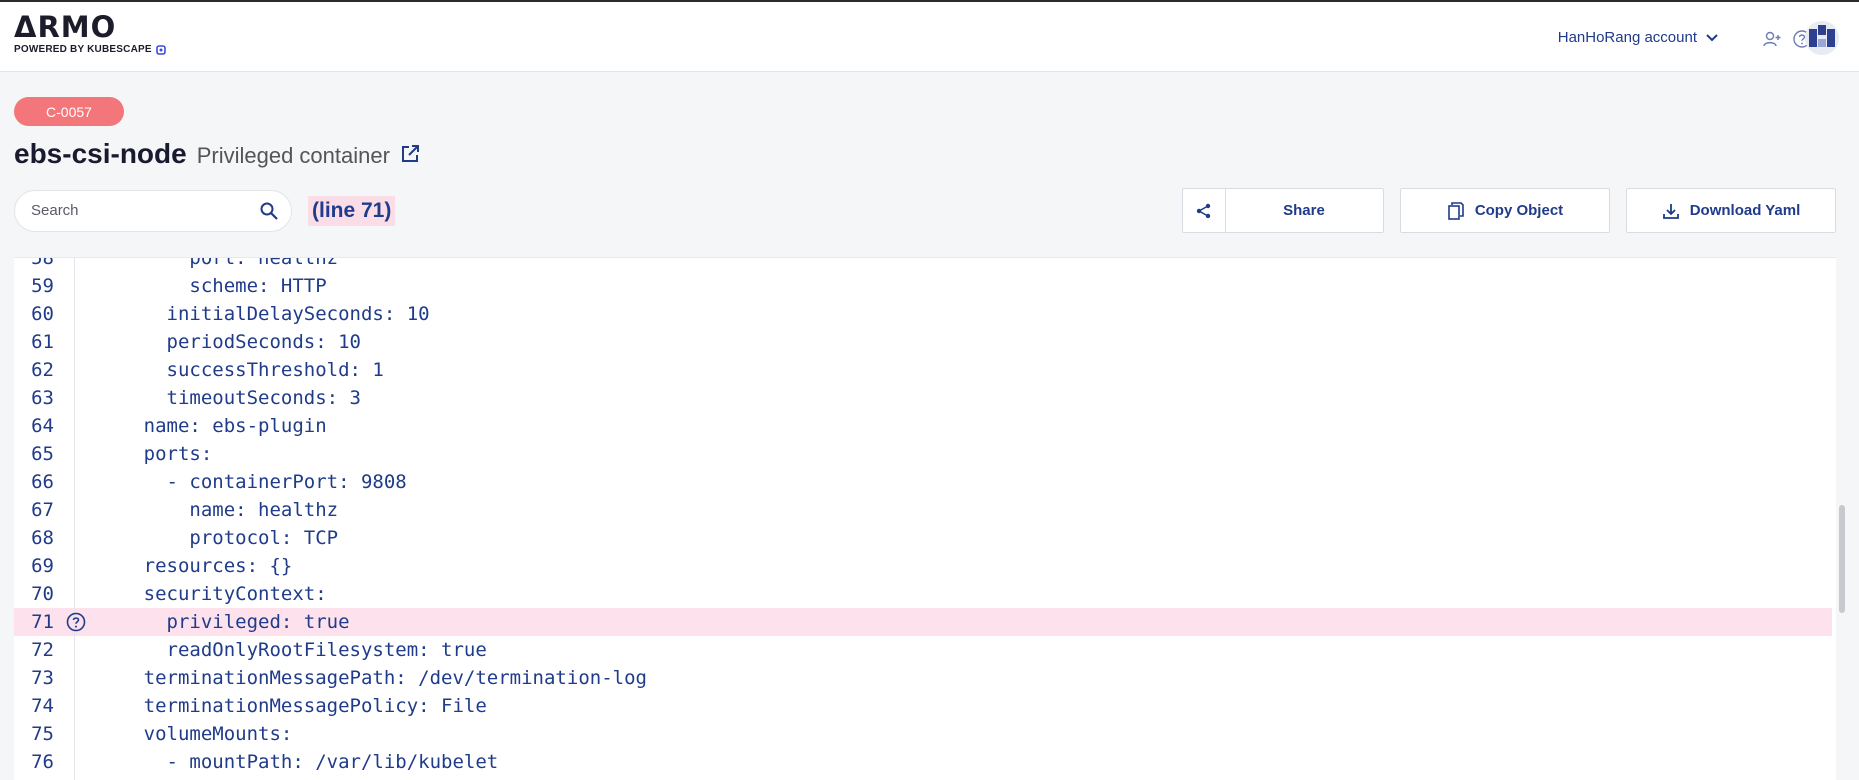  I want to click on line-number: 65, so click(42, 454).